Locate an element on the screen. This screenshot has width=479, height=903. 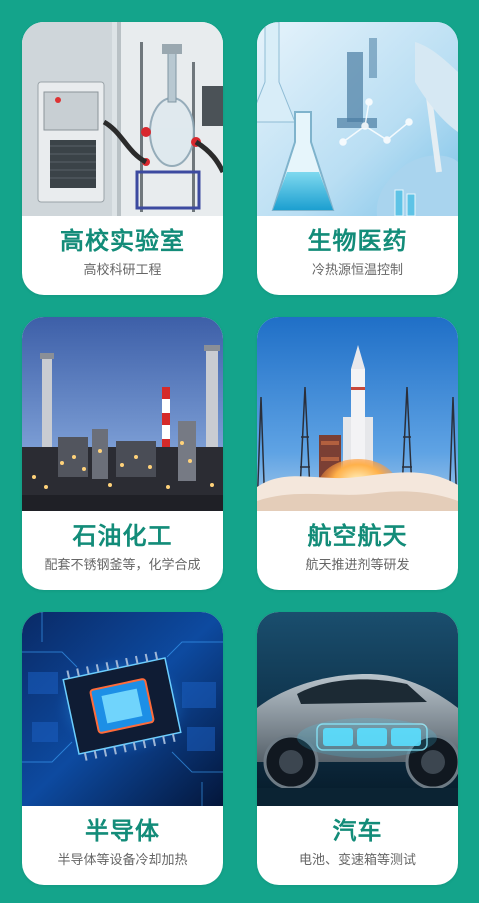
application-card-aerospace: 航空航天 航天推进剂等研发 is located at coordinates (357, 453).